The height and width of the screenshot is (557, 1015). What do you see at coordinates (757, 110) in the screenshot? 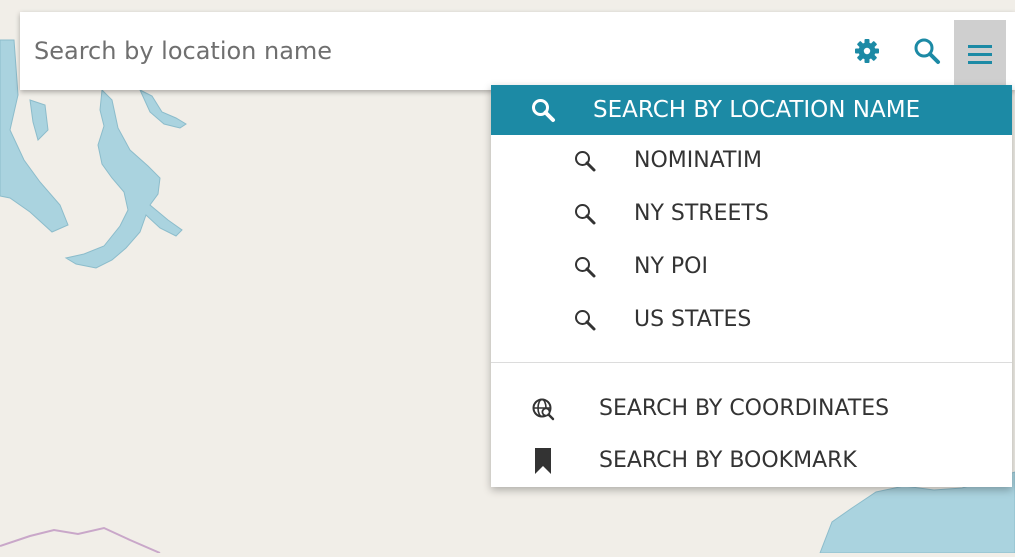
I see `menu-item-label: SEARCH BY LOCATION NAME` at bounding box center [757, 110].